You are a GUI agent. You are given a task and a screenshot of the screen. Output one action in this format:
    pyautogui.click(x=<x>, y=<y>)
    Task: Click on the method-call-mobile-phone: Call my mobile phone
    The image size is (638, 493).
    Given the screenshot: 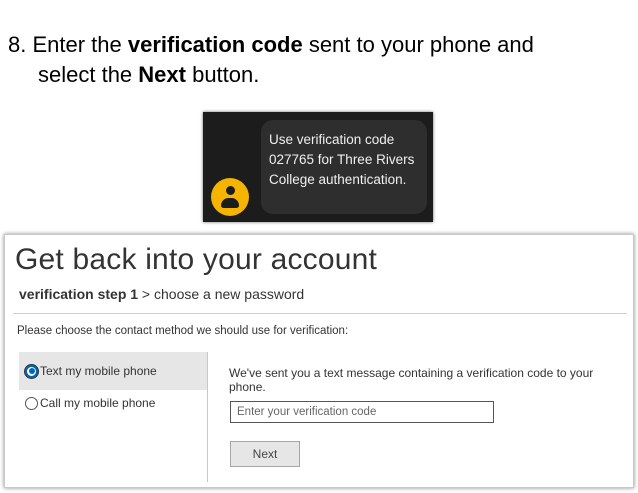 What is the action you would take?
    pyautogui.click(x=113, y=403)
    